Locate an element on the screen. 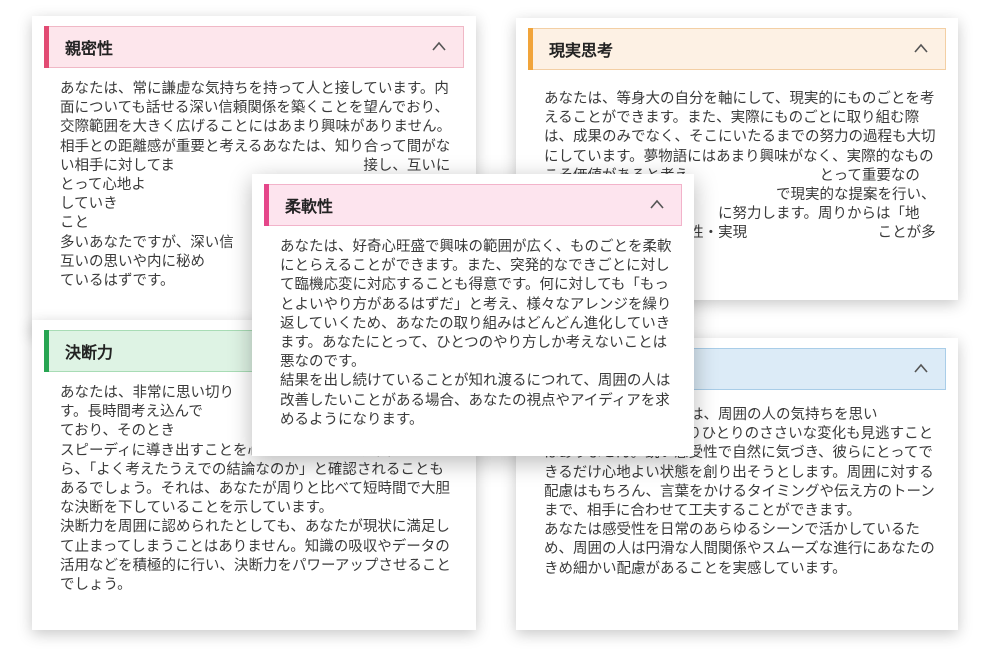 The height and width of the screenshot is (667, 1000). card-title: 決断力 is located at coordinates (89, 352).